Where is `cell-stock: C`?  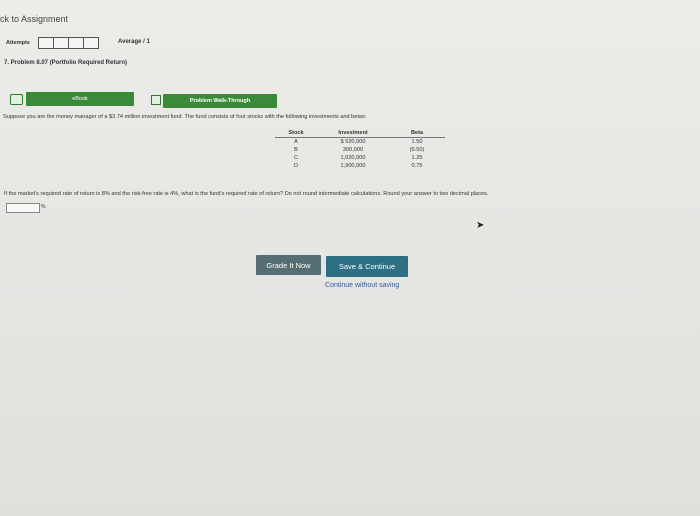 cell-stock: C is located at coordinates (296, 158).